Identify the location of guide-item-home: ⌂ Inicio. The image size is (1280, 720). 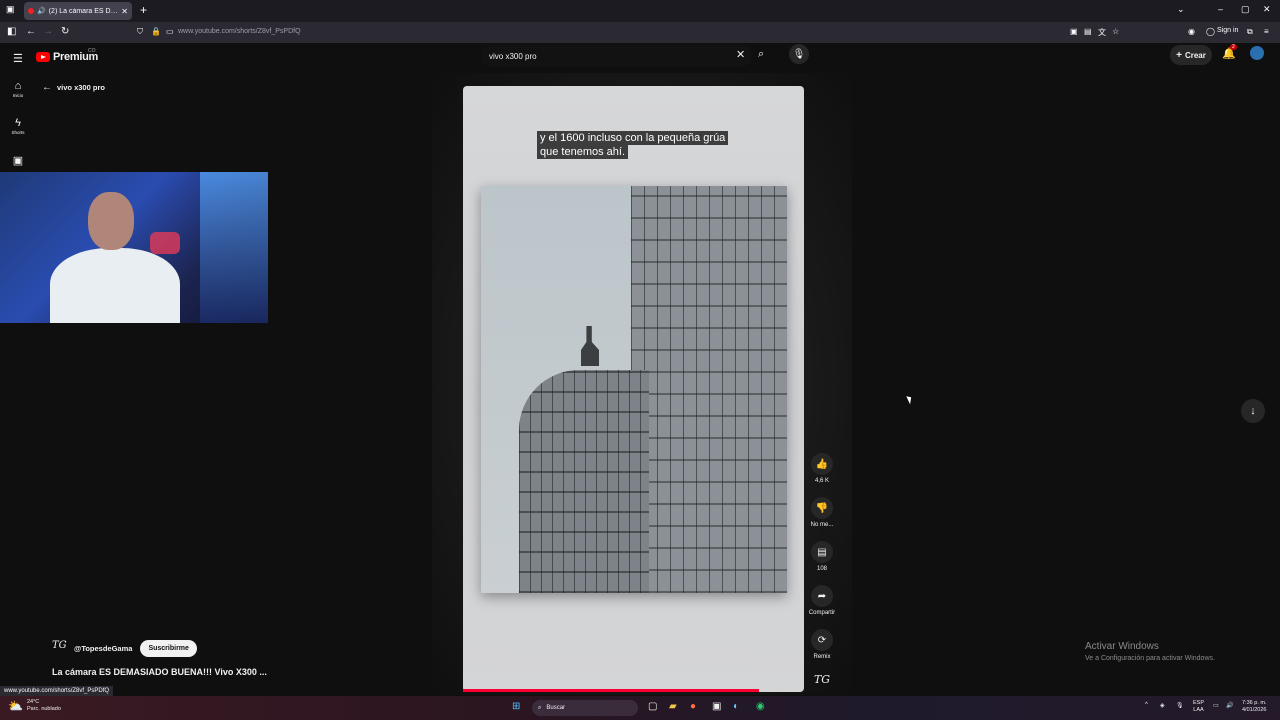
(18, 89).